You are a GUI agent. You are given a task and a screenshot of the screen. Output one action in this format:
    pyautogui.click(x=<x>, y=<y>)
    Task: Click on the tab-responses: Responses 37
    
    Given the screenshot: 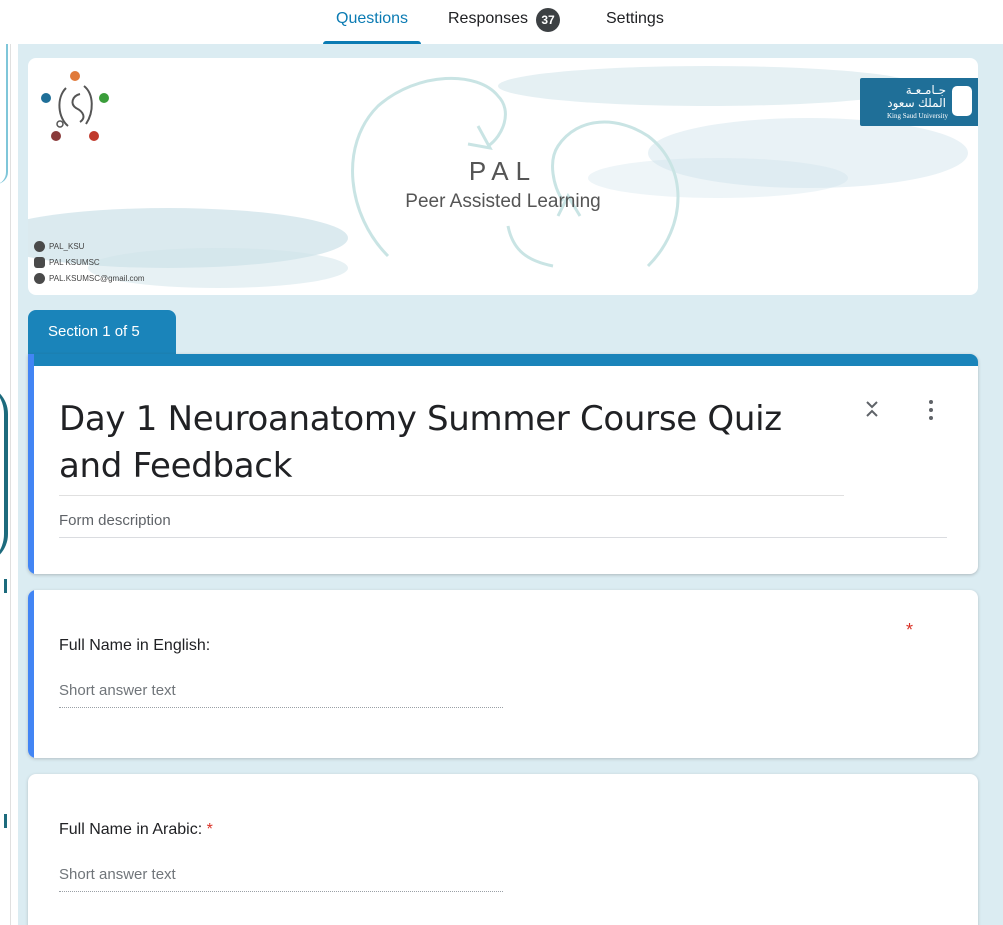 What is the action you would take?
    pyautogui.click(x=504, y=26)
    